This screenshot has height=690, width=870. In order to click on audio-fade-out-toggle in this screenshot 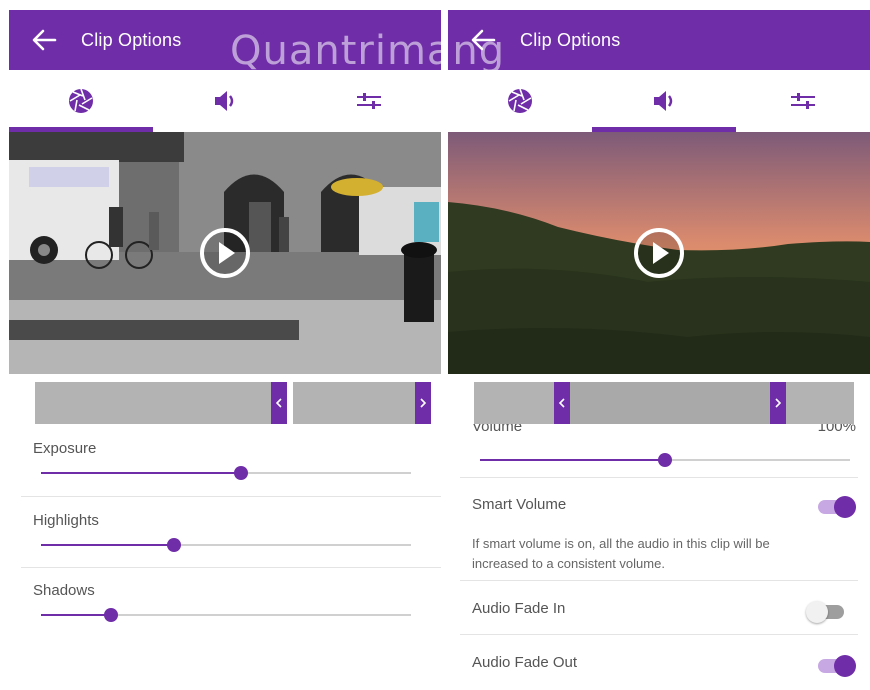, I will do `click(837, 666)`.